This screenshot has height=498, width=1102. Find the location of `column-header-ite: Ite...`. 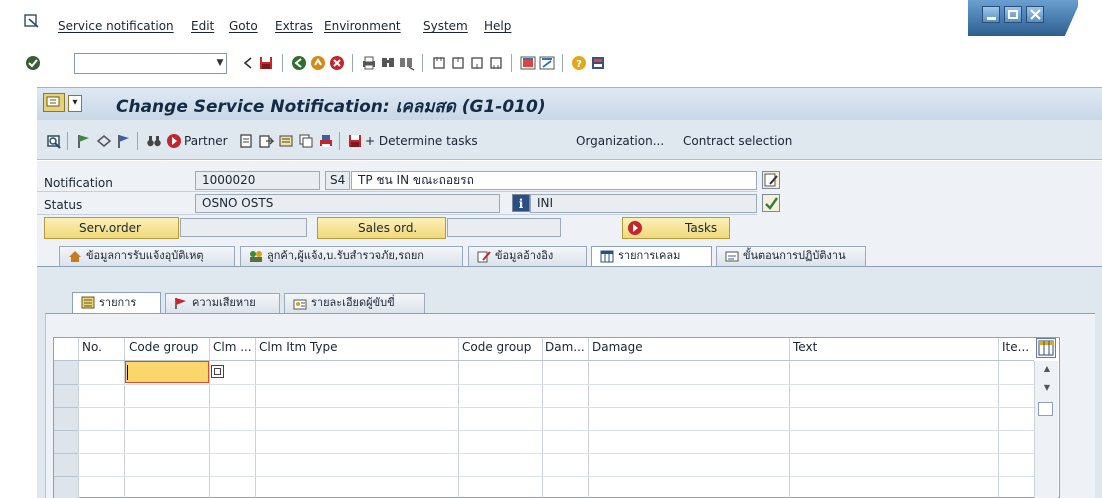

column-header-ite: Ite... is located at coordinates (1015, 347).